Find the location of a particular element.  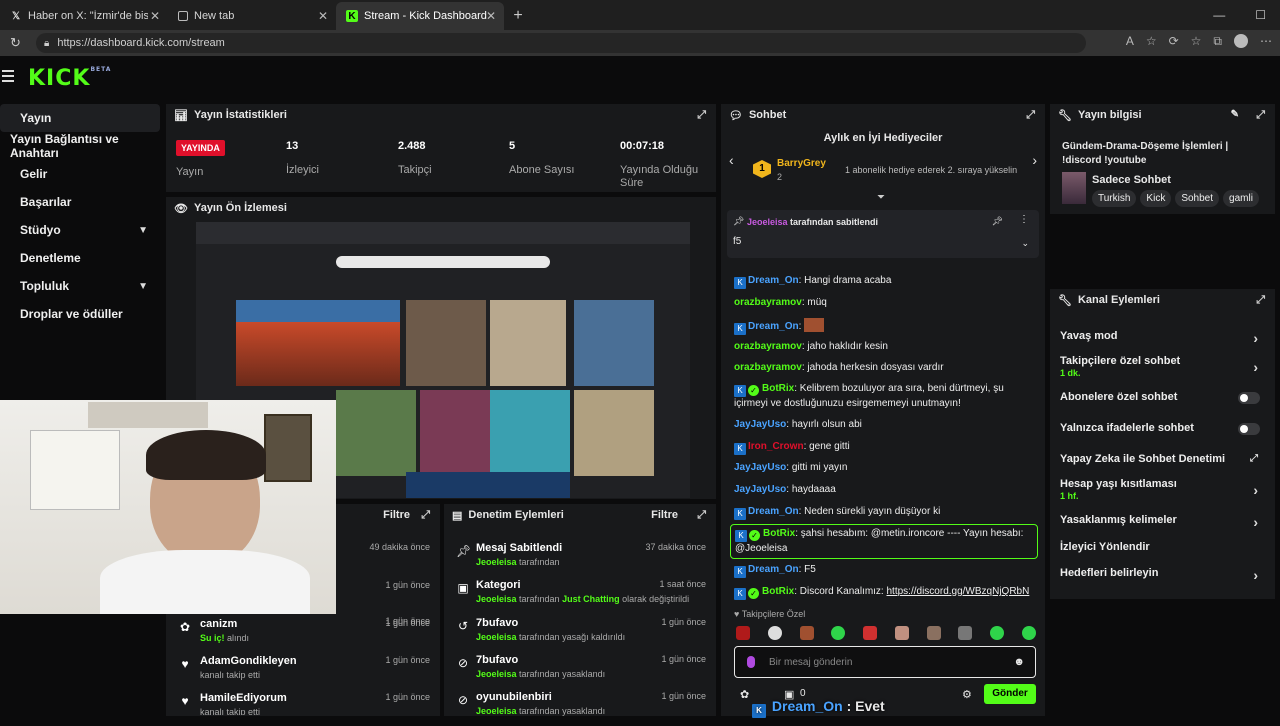

send-button: Gönder is located at coordinates (1010, 694).